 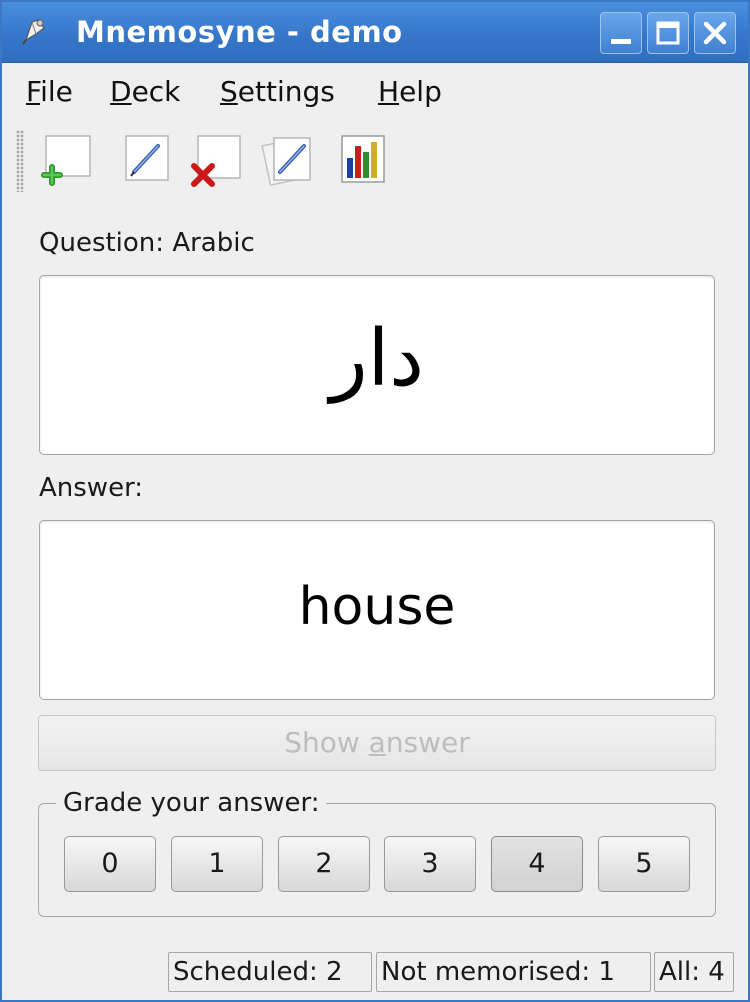 What do you see at coordinates (239, 32) in the screenshot?
I see `window-title: Mnemosyne - demo` at bounding box center [239, 32].